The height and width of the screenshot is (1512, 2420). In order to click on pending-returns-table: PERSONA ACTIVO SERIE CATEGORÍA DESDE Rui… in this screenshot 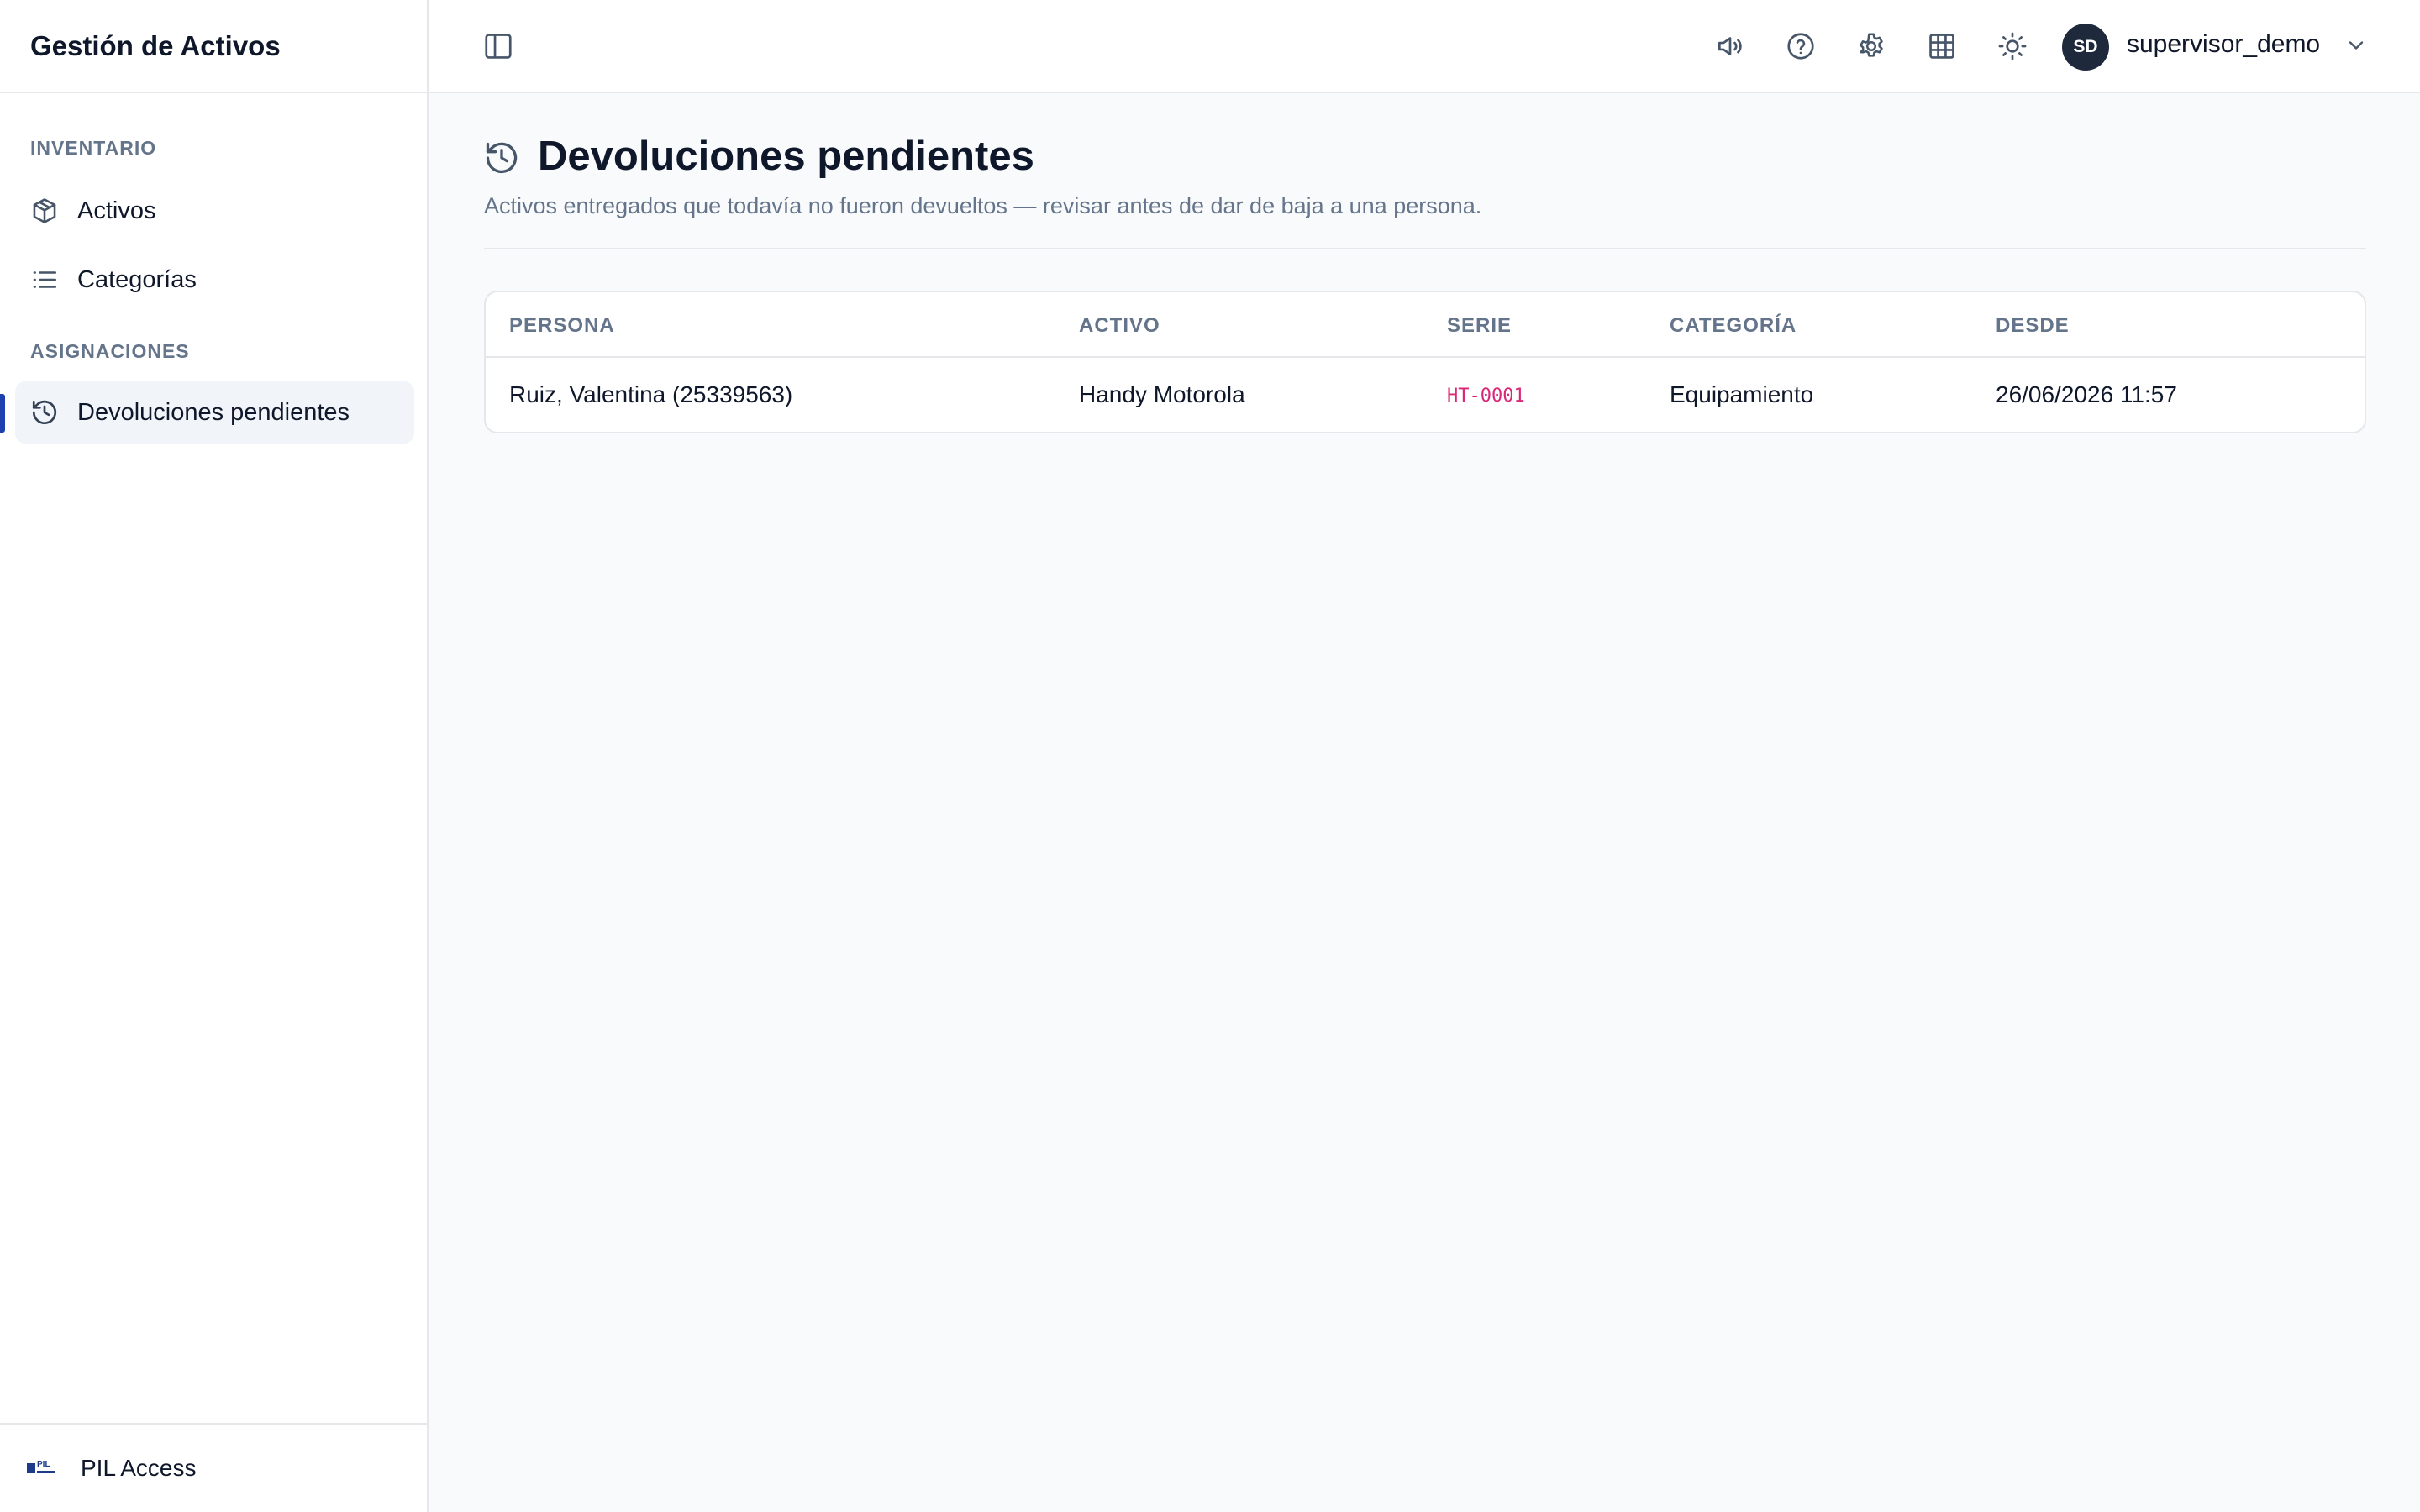, I will do `click(1425, 362)`.